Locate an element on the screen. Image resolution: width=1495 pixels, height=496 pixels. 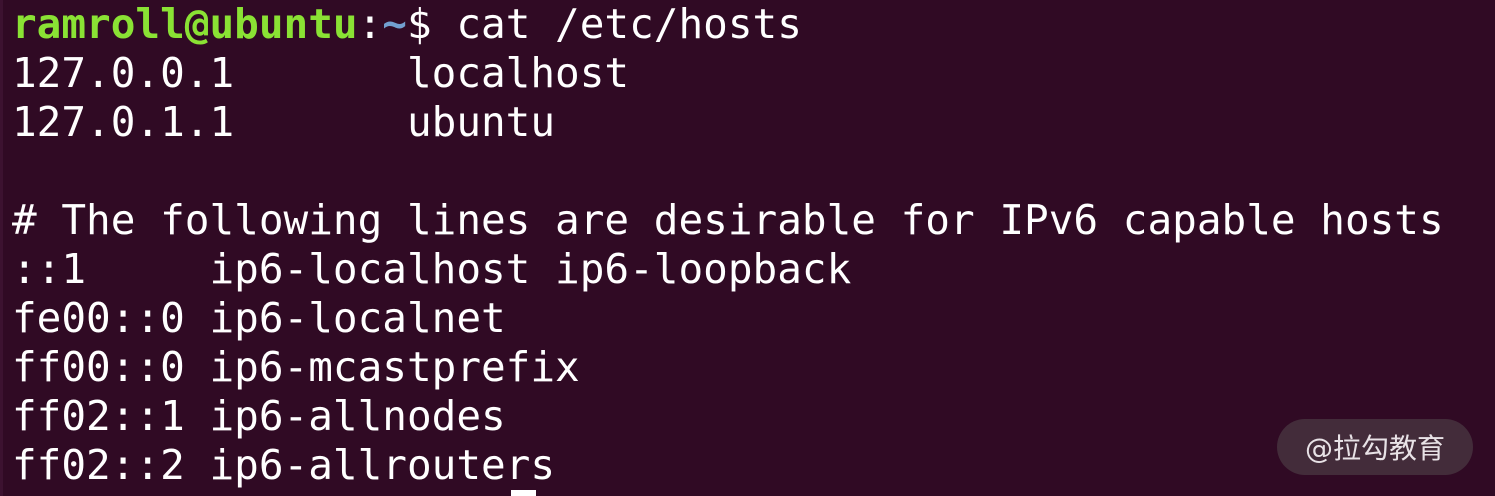
output-line: 127.0.1.1 ubuntu is located at coordinates (284, 122).